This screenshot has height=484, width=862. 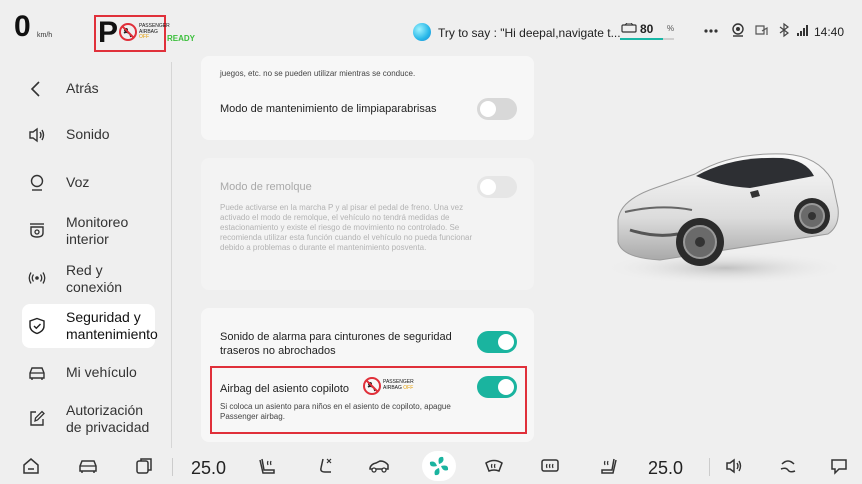 I want to click on sidebar-item-interior-monitor: Monitoreo interior, so click(x=88, y=230).